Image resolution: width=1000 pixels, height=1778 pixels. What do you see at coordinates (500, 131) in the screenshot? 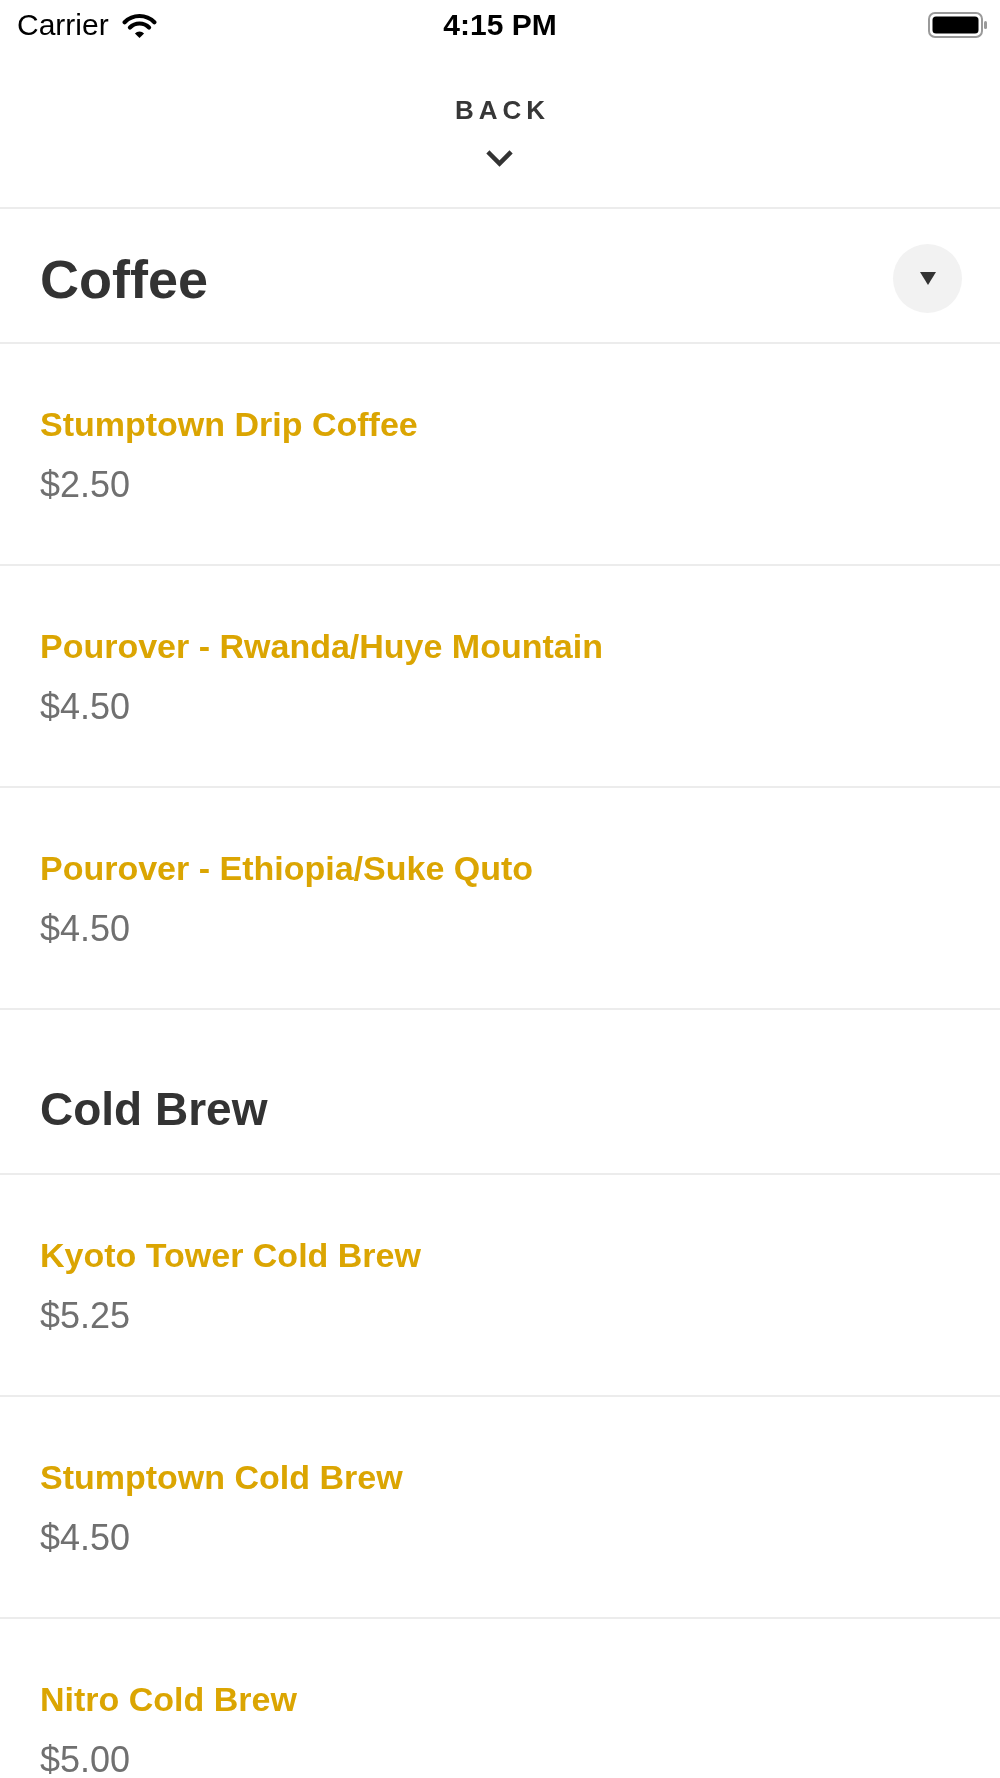
I see `back-button: BACK` at bounding box center [500, 131].